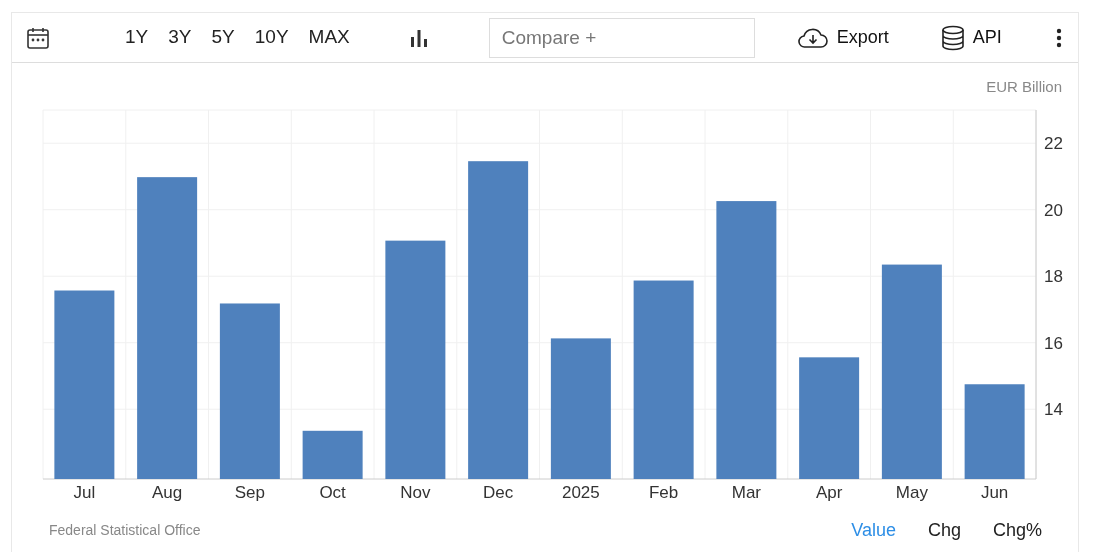 Image resolution: width=1096 pixels, height=556 pixels. I want to click on x-axis-label: Sep, so click(249, 492).